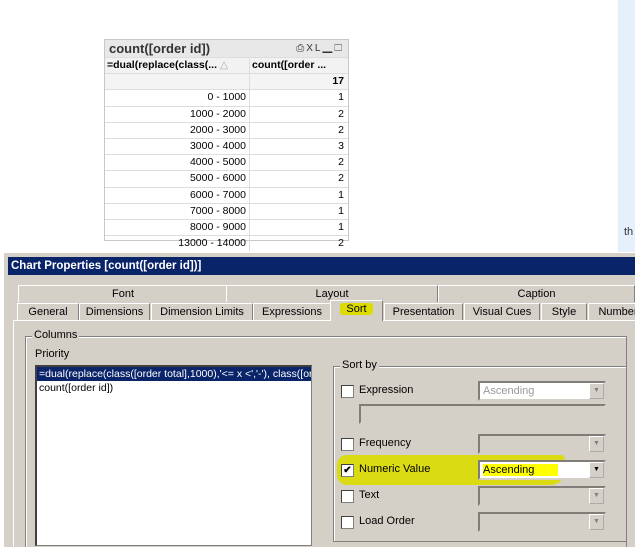 The width and height of the screenshot is (635, 547). Describe the element at coordinates (52, 354) in the screenshot. I see `priority-label: Priority` at that location.